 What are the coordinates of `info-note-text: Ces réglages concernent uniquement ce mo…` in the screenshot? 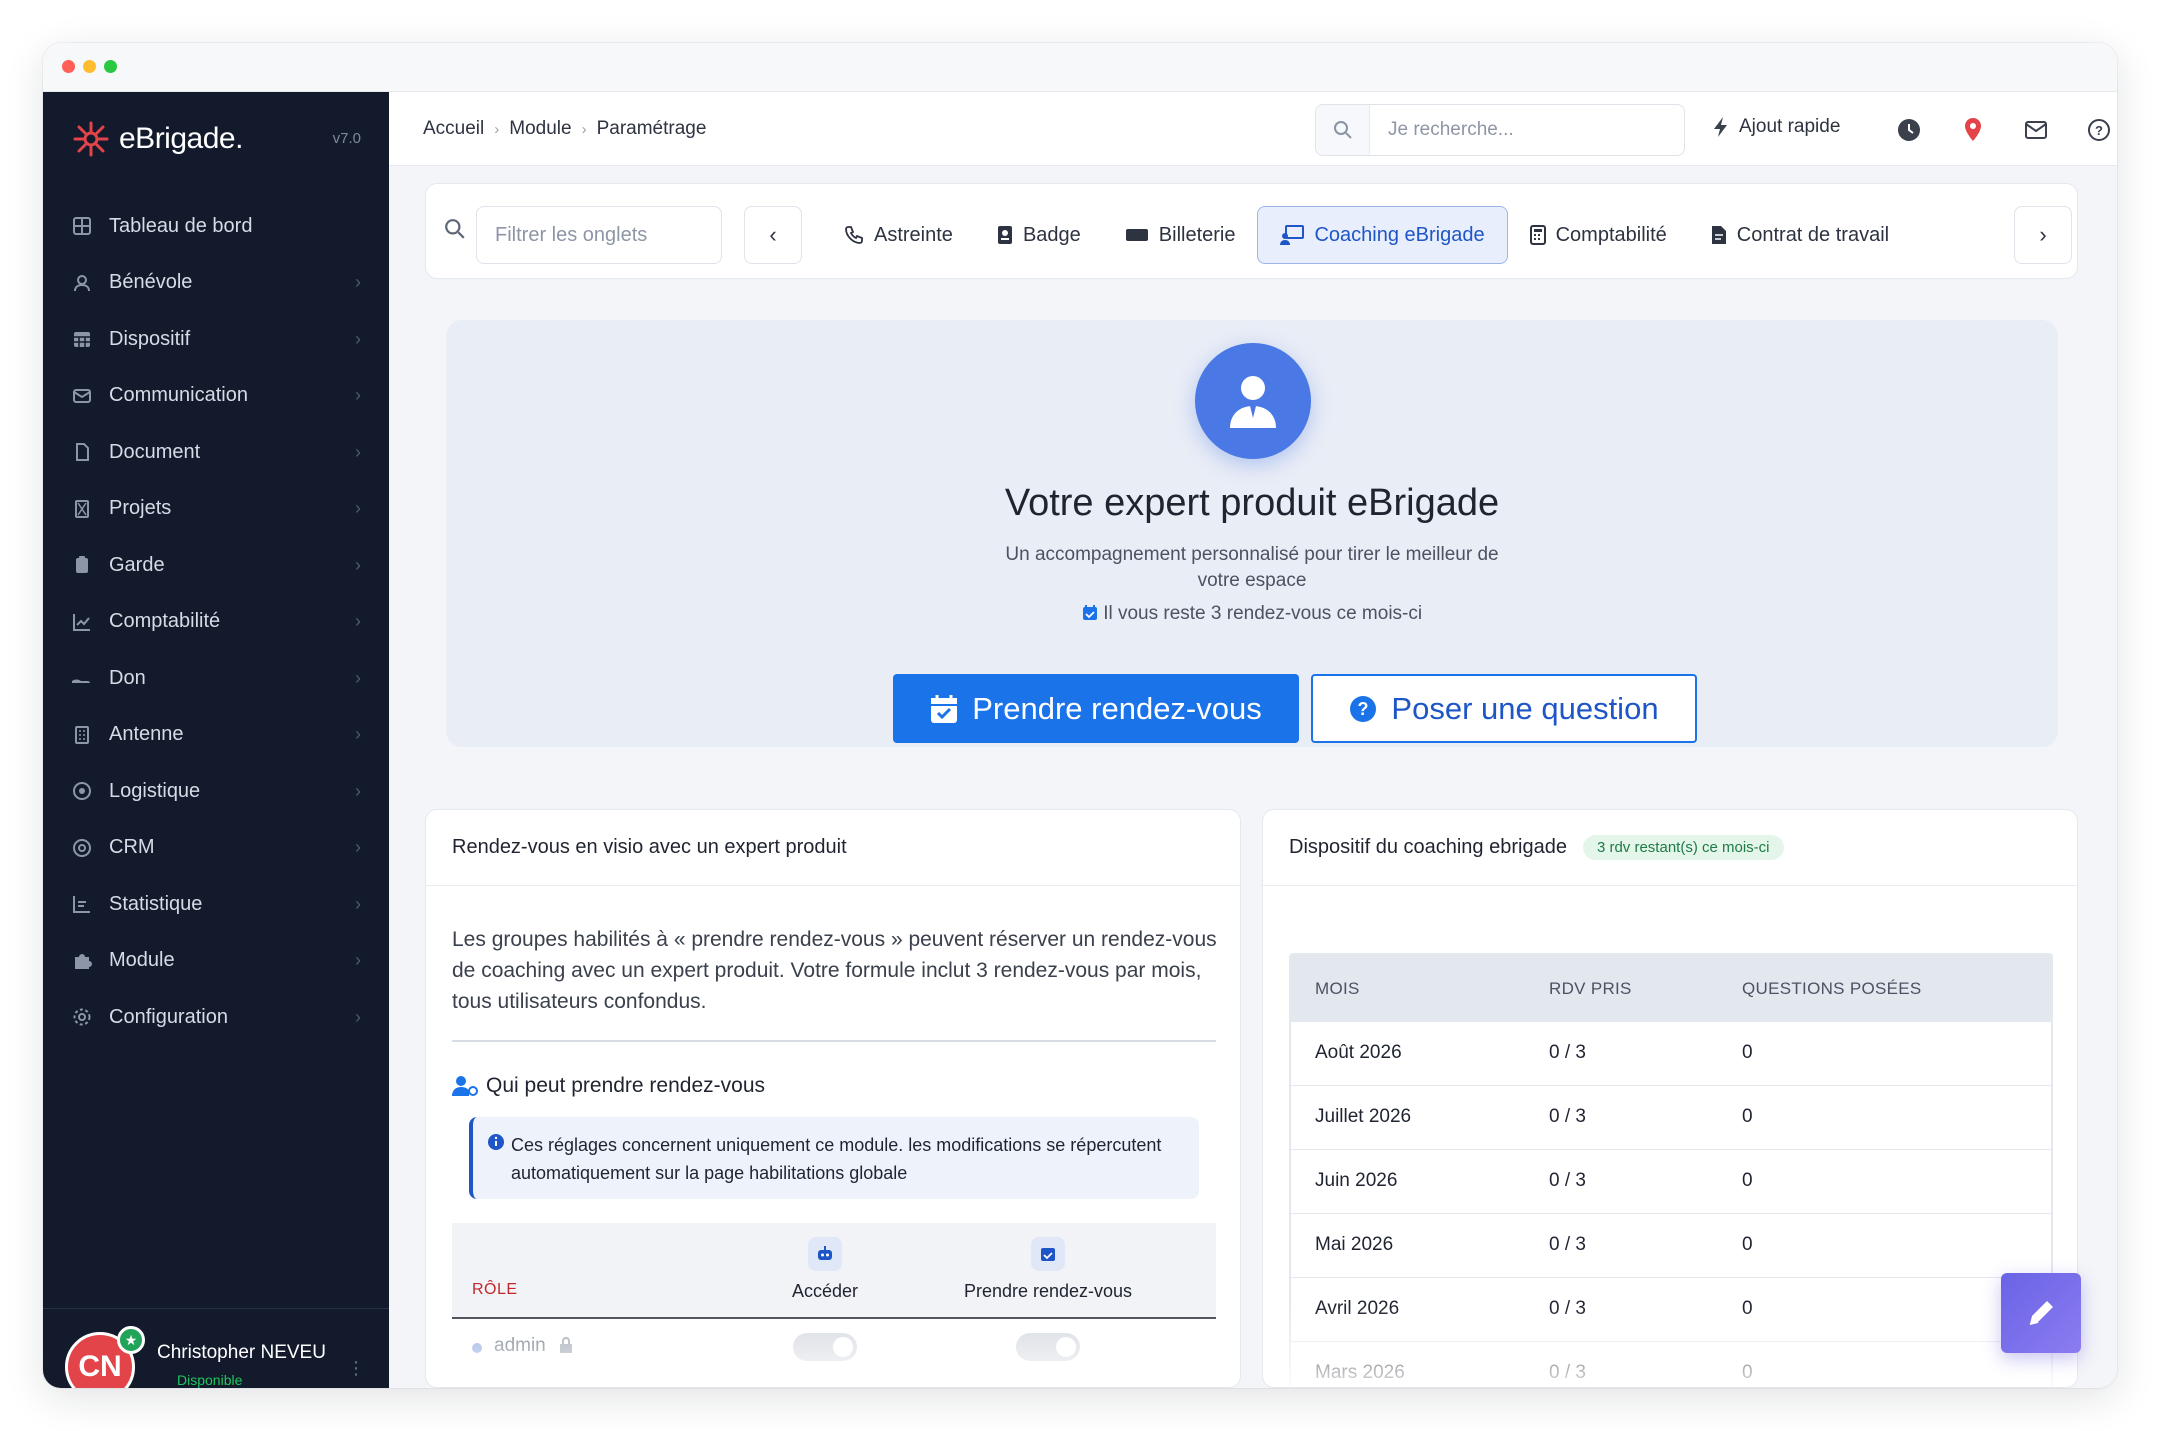 It's located at (836, 1159).